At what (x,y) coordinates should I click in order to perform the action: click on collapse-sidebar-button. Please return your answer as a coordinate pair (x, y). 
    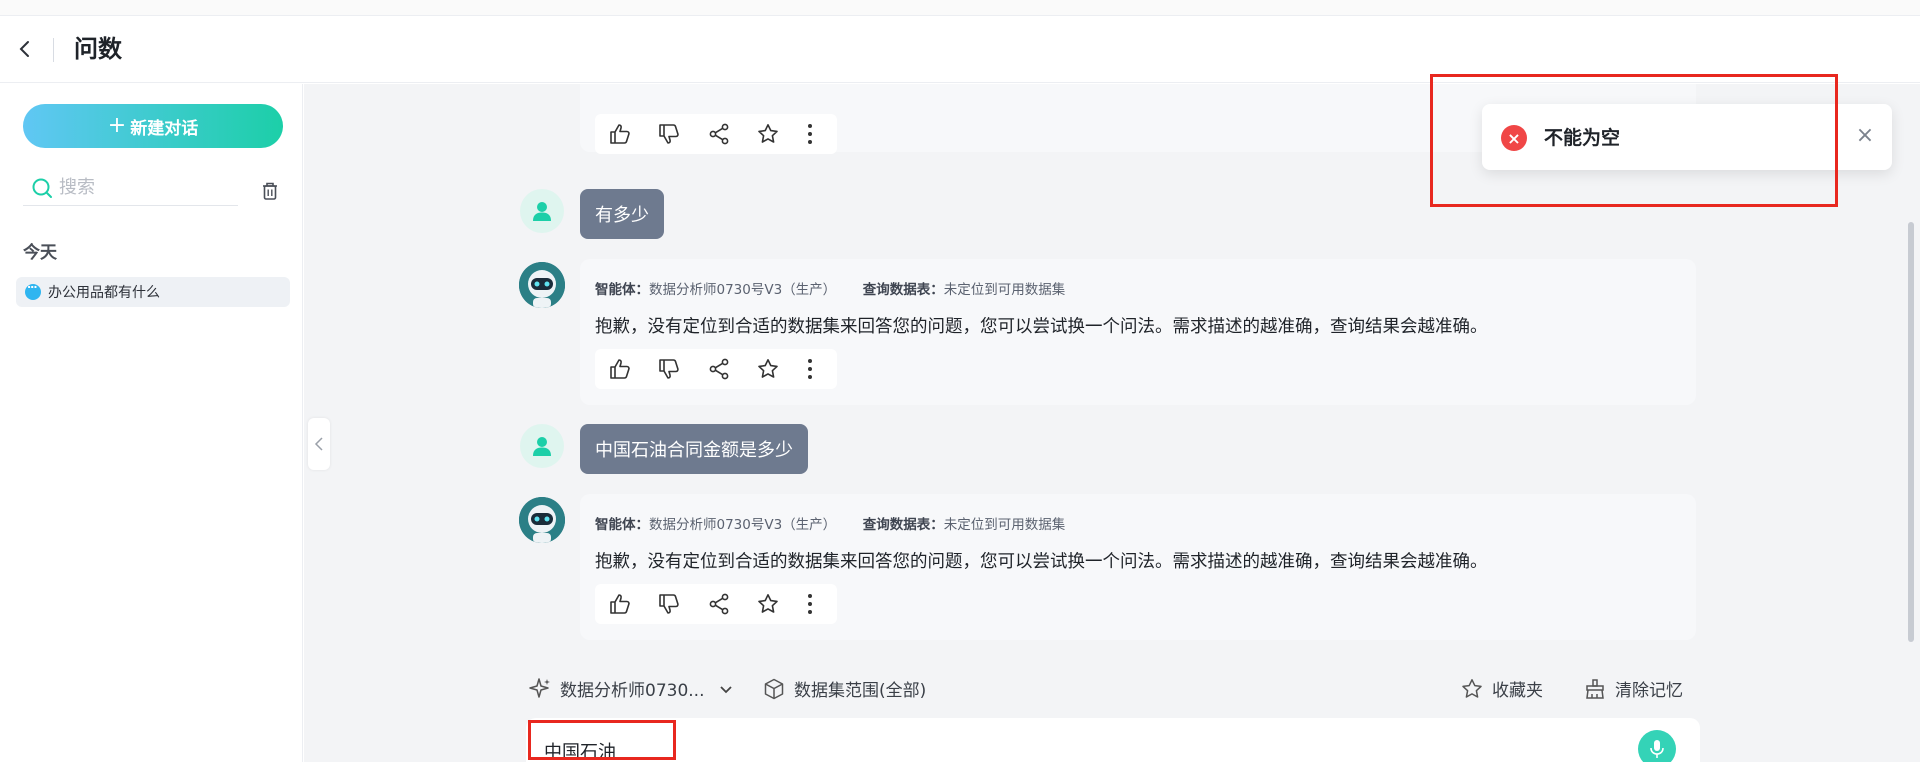
    Looking at the image, I should click on (319, 444).